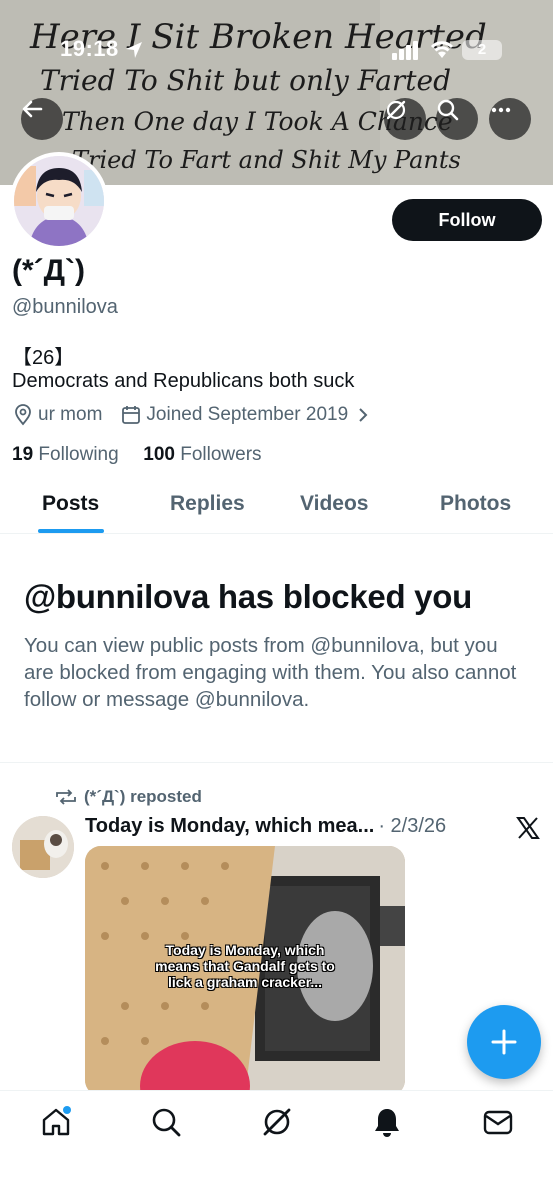 This screenshot has width=553, height=1201. I want to click on profile-meta: ur mom Joined September 2019, so click(192, 415).